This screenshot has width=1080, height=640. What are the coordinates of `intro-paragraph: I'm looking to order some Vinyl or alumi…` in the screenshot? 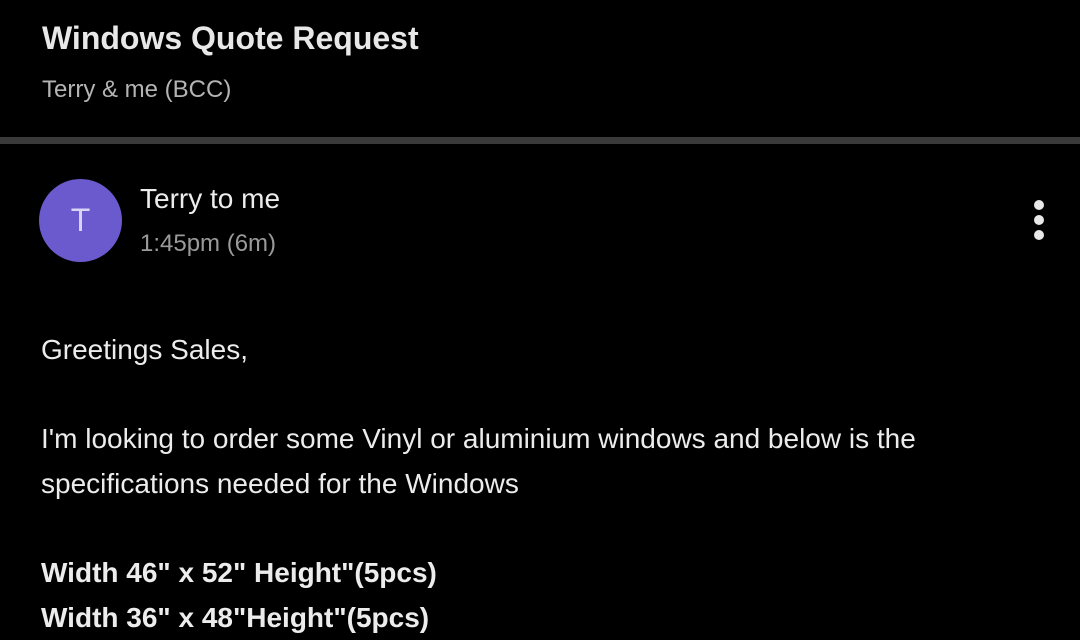 It's located at (478, 461).